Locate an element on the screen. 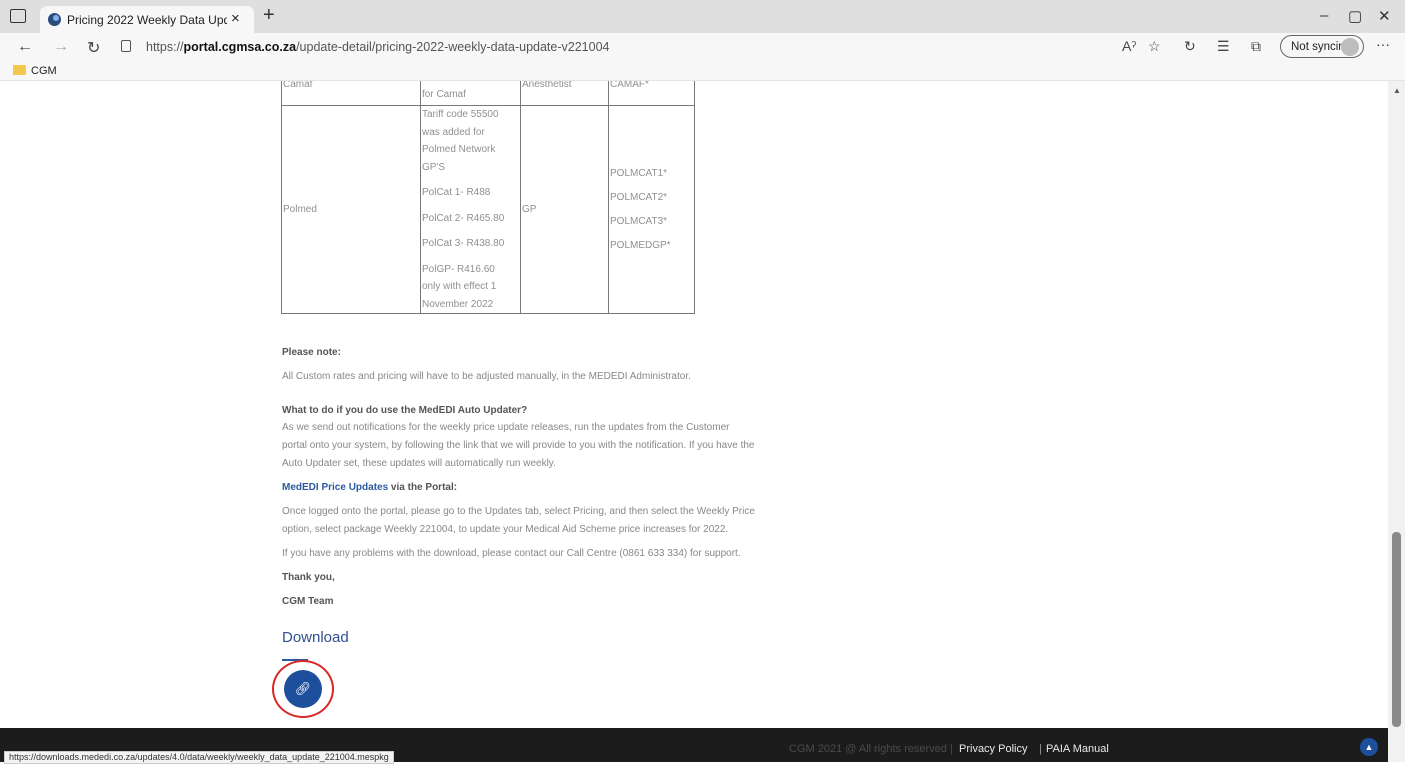 The height and width of the screenshot is (764, 1405). please-note-heading: Please note: is located at coordinates (311, 352).